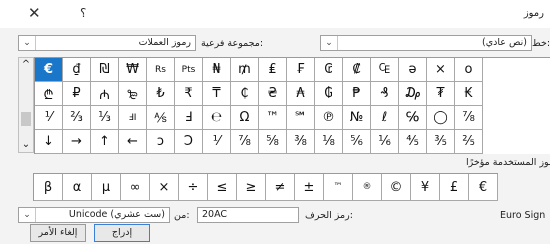 The height and width of the screenshot is (244, 550). Describe the element at coordinates (441, 94) in the screenshot. I see `symbol-cell: ₮` at that location.